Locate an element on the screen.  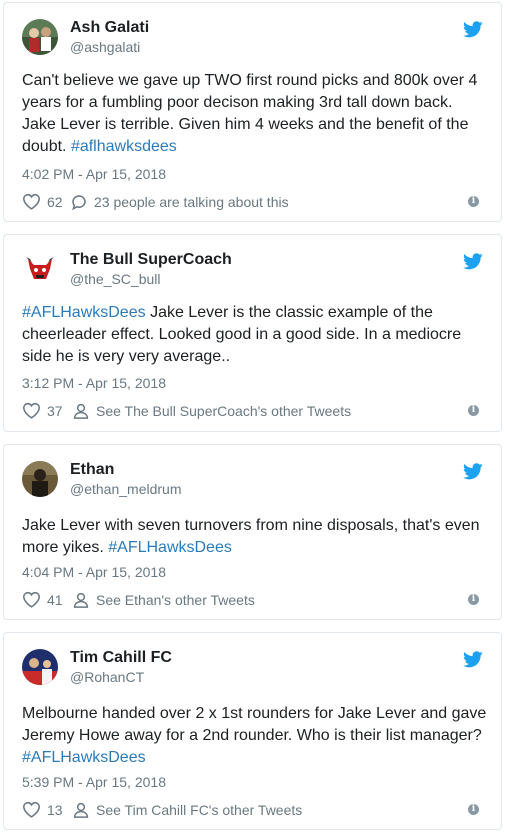
like-button: 37 is located at coordinates (42, 410).